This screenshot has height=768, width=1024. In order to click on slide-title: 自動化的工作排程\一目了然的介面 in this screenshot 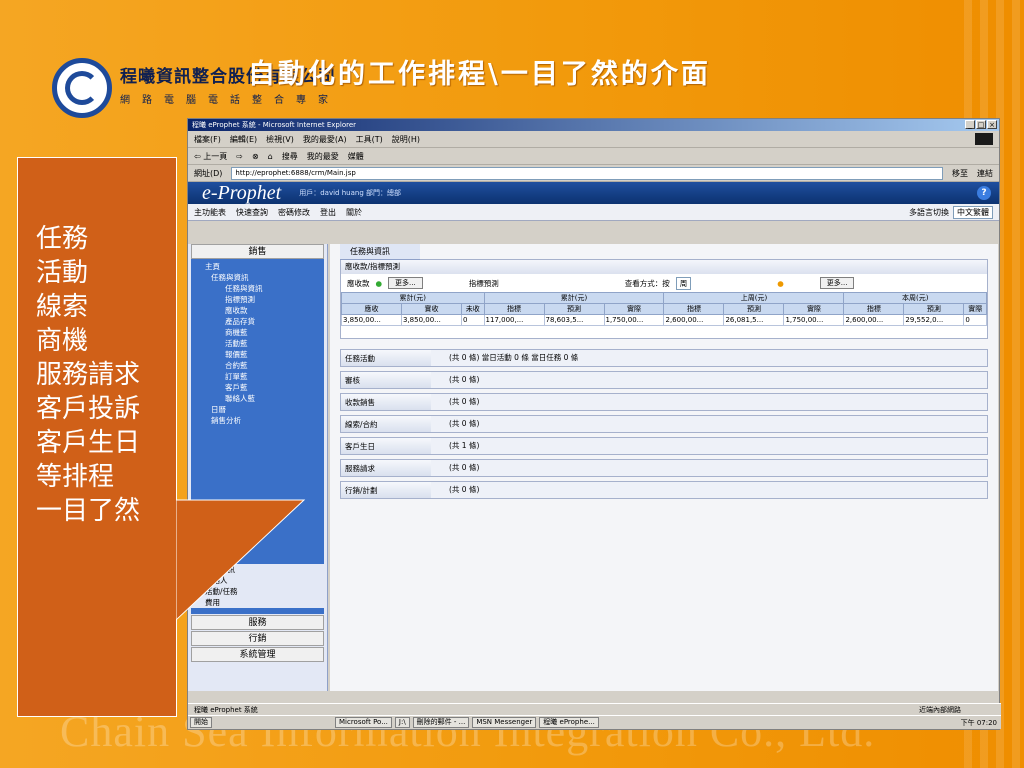, I will do `click(479, 74)`.